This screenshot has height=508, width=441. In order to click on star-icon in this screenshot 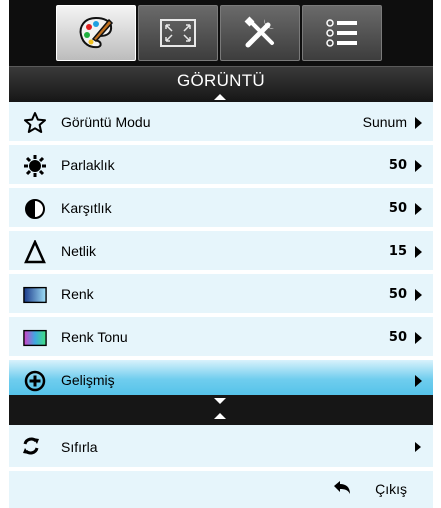, I will do `click(35, 123)`.